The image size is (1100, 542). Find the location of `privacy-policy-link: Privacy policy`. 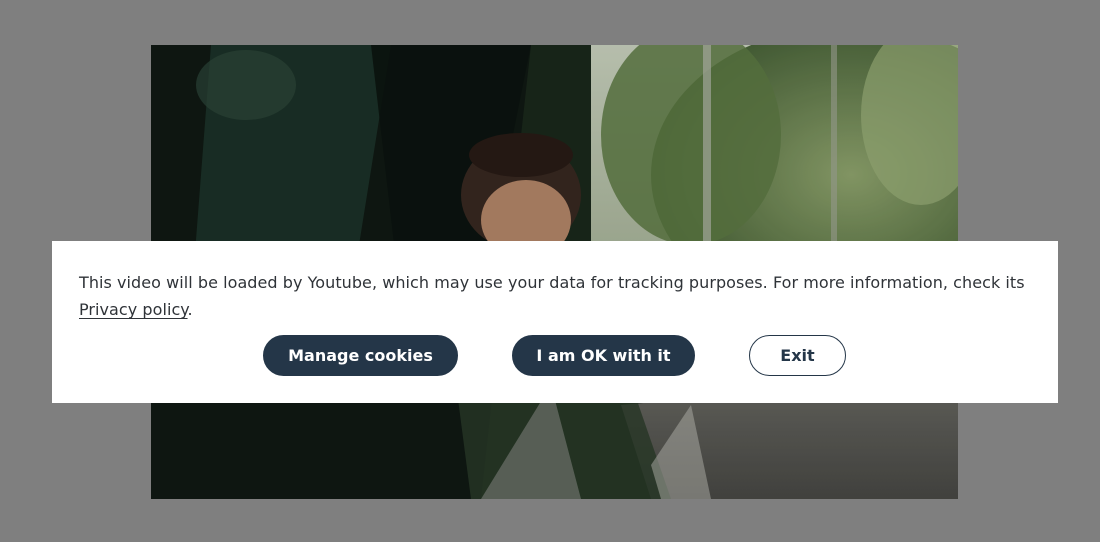

privacy-policy-link: Privacy policy is located at coordinates (133, 309).